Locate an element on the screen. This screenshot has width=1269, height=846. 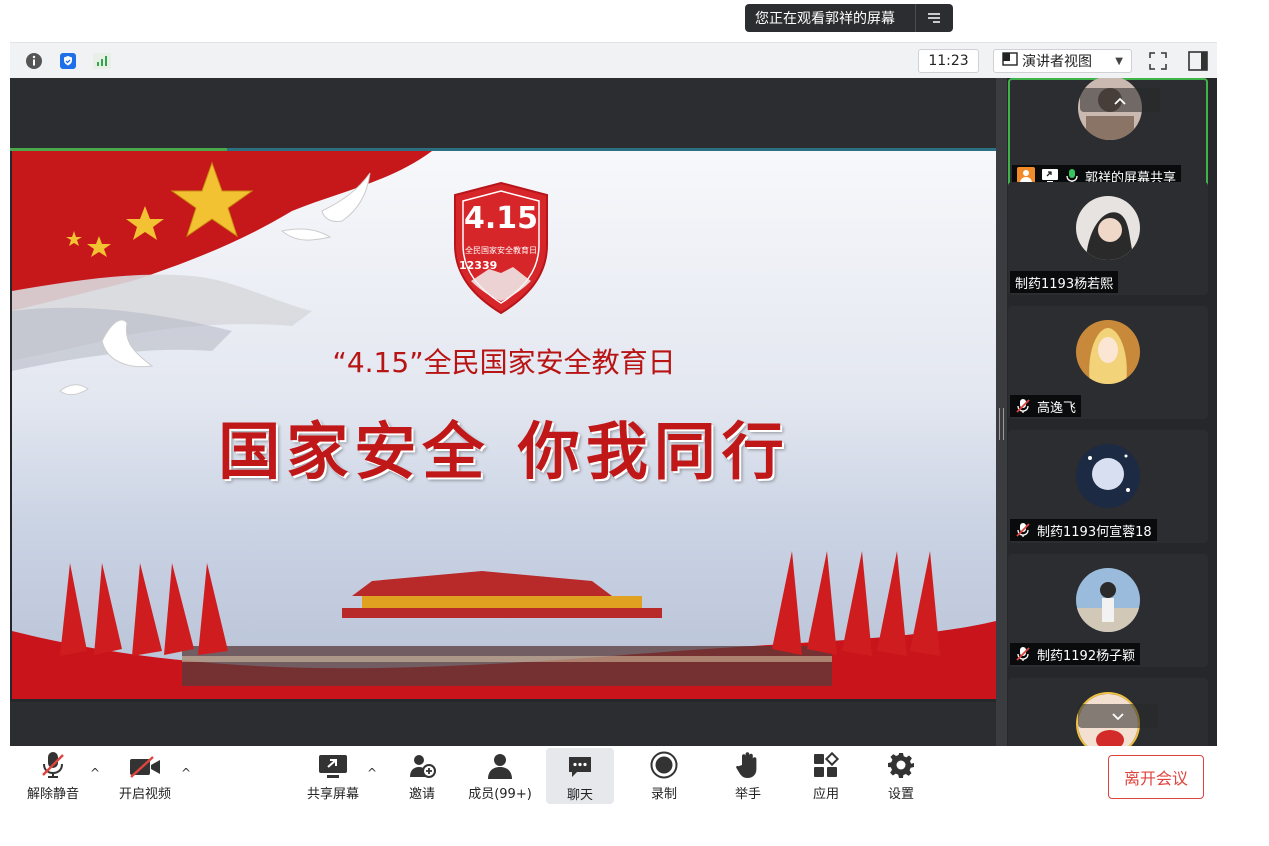
participant-name: 制药1192杨子颖 is located at coordinates (1086, 656).